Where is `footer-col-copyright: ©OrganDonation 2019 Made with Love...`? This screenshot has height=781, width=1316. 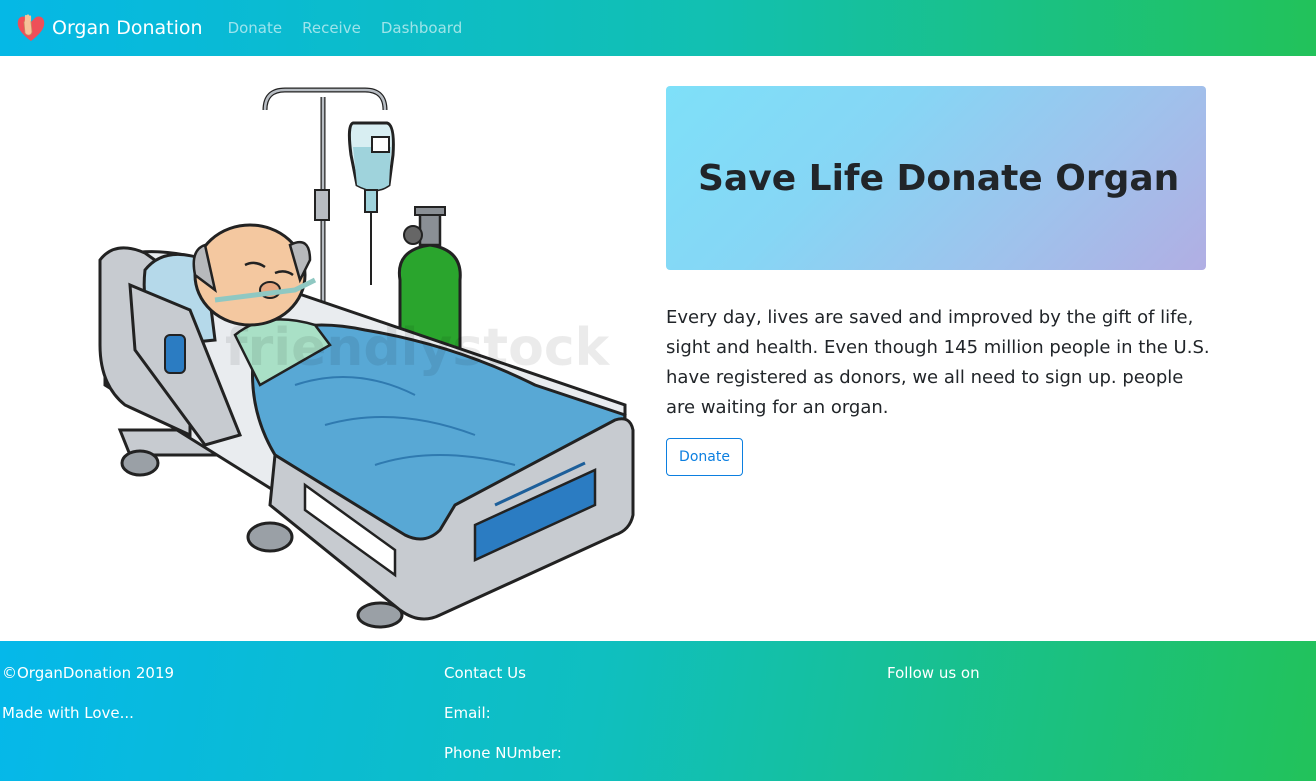
footer-col-copyright: ©OrganDonation 2019 Made with Love... is located at coordinates (88, 703).